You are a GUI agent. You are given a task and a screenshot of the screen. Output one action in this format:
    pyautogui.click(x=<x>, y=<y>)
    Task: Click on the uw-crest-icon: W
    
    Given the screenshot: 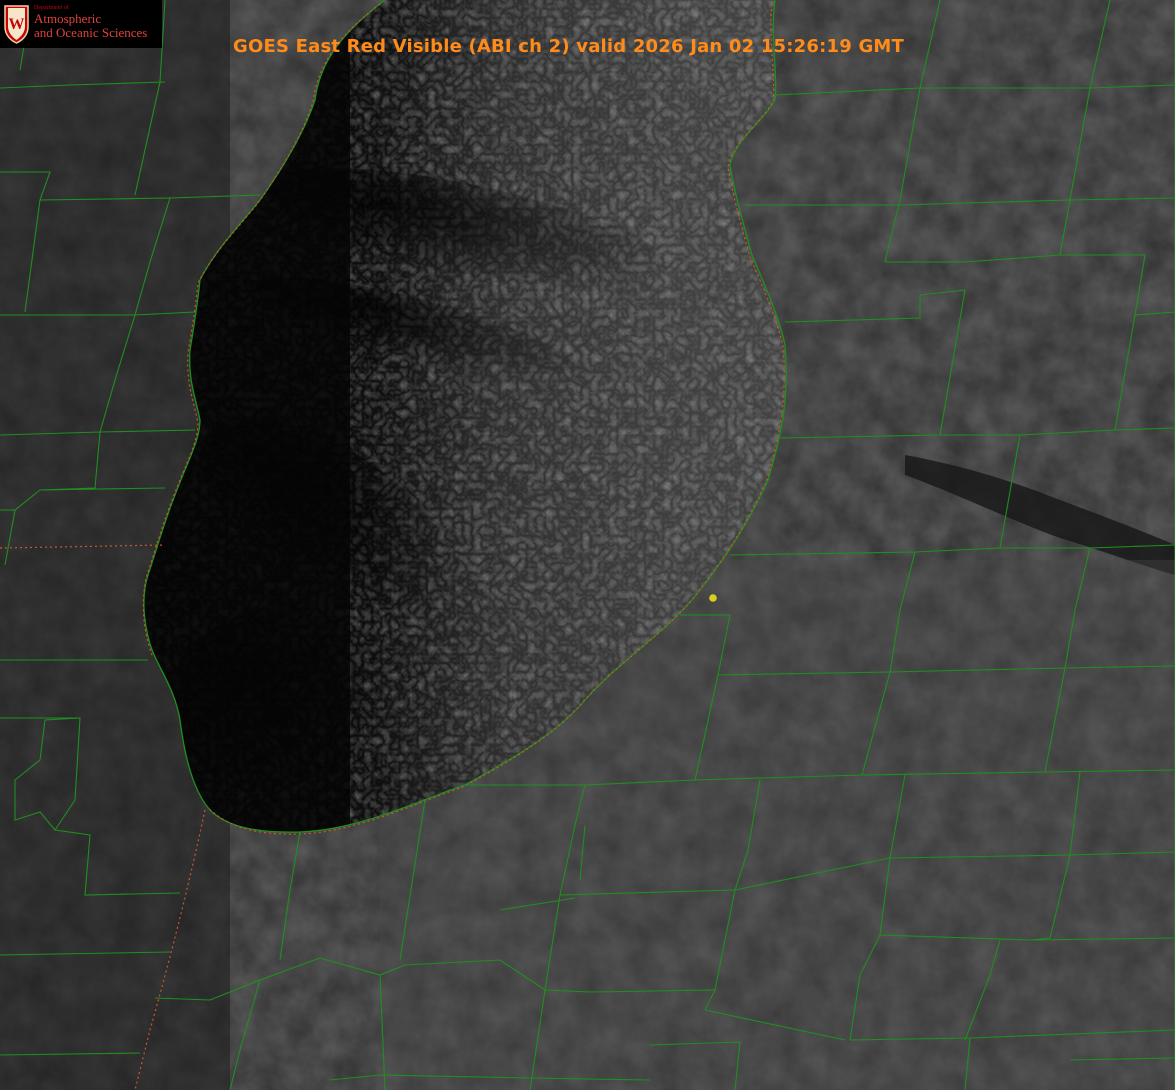 What is the action you would take?
    pyautogui.click(x=16, y=24)
    